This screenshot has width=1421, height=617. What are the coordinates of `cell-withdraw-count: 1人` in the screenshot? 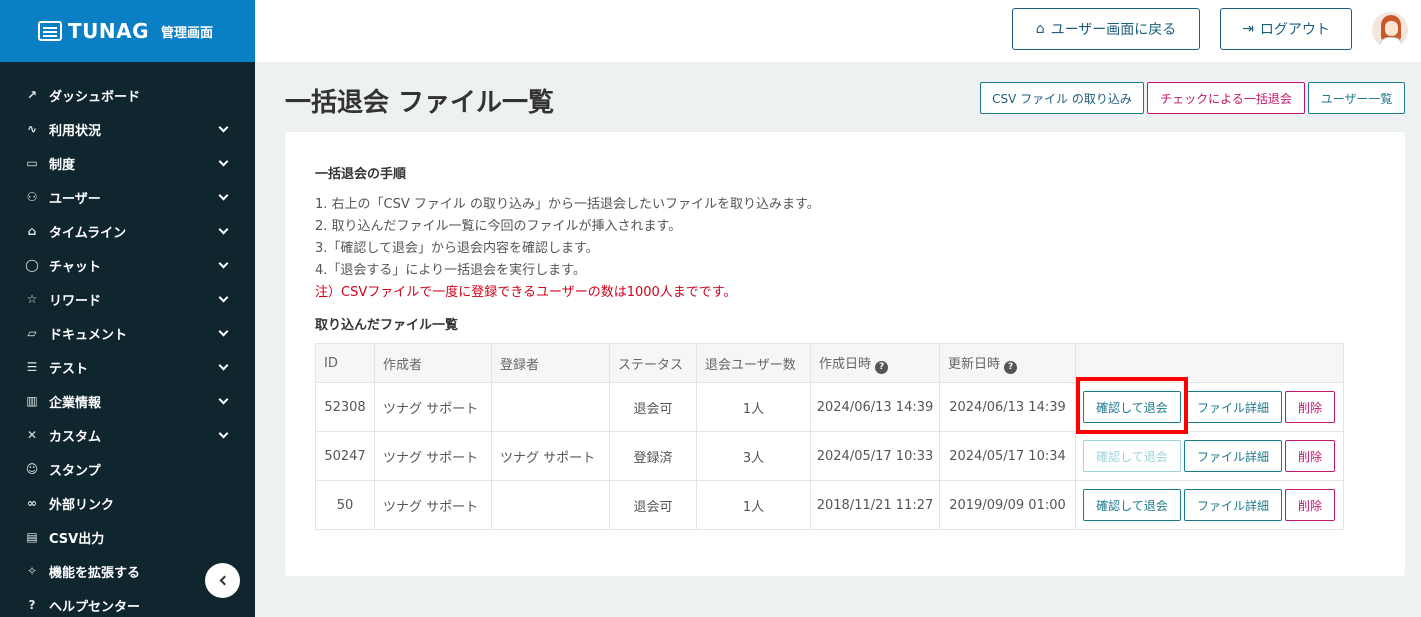 It's located at (753, 407).